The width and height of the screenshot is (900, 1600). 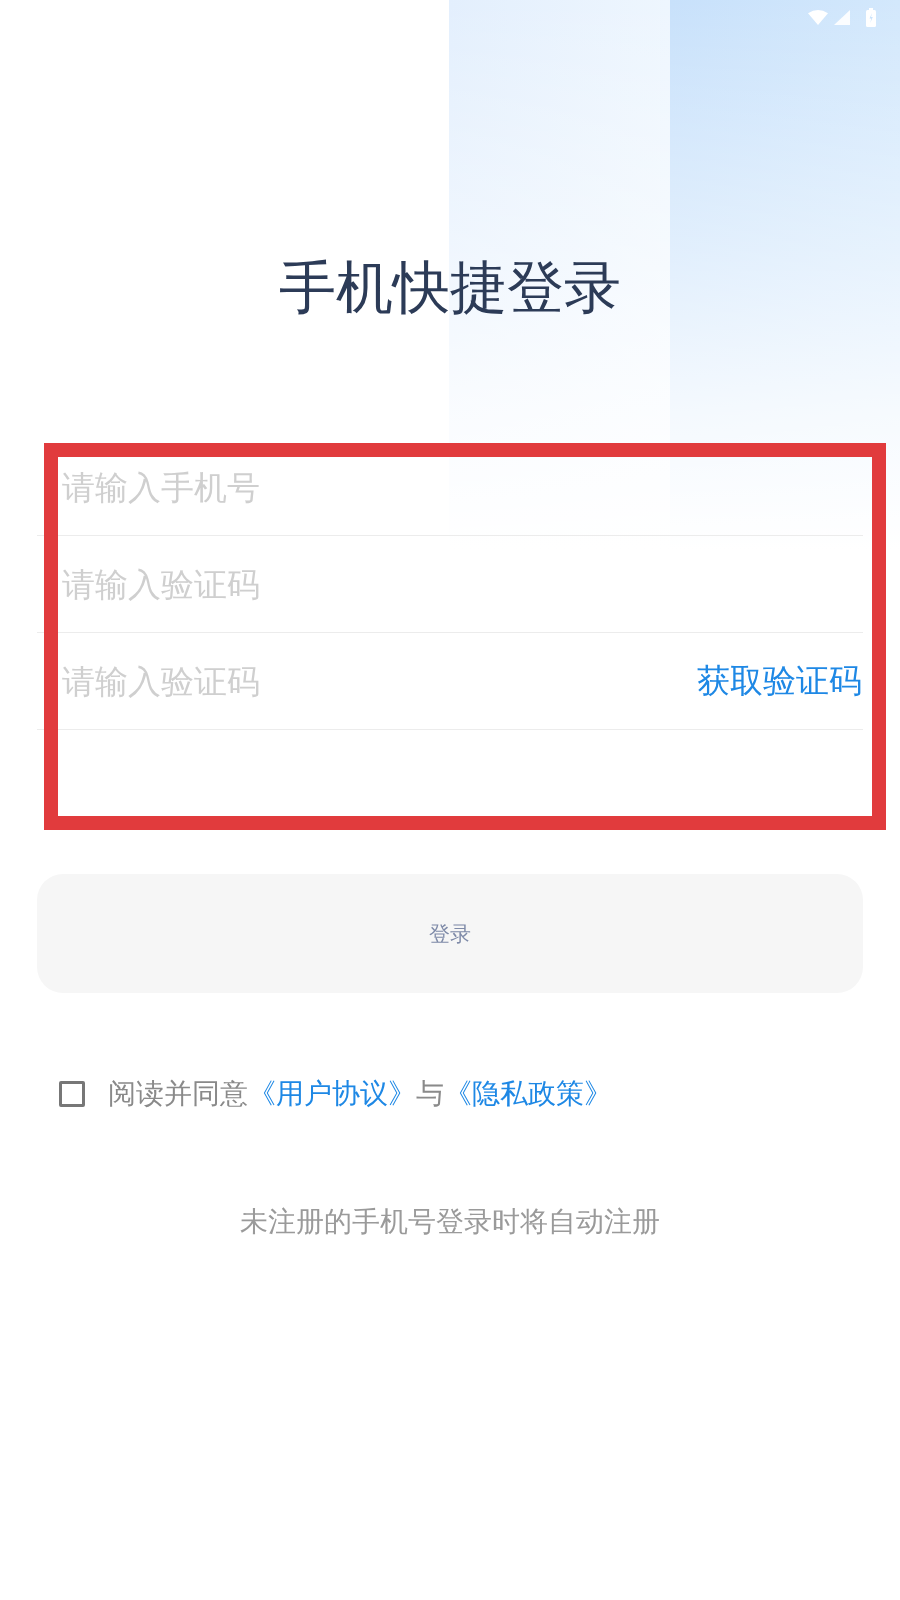 What do you see at coordinates (528, 1093) in the screenshot?
I see `agreement-link: 《隐私政策》` at bounding box center [528, 1093].